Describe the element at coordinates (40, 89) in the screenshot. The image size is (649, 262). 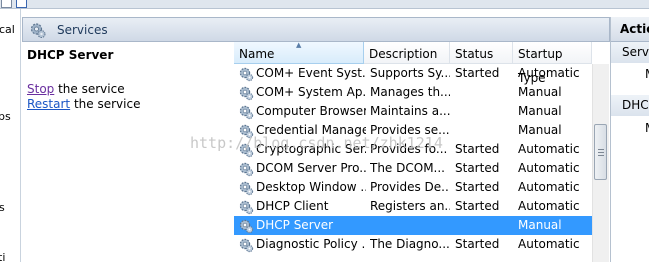
I see `stop-service-link: Stop` at that location.